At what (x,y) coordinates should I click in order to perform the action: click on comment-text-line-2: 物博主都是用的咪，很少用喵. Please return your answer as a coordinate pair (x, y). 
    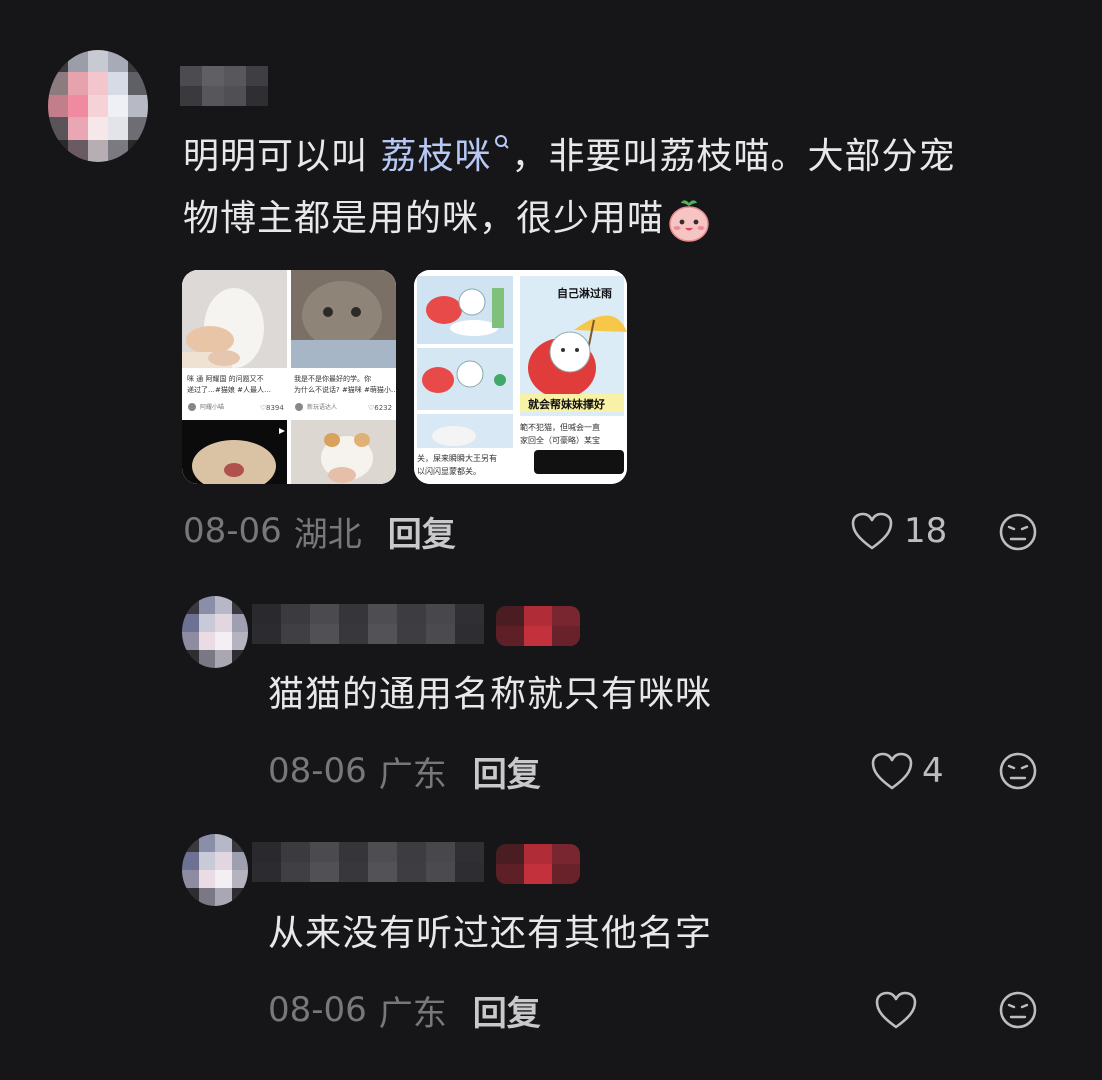
    Looking at the image, I should click on (633, 219).